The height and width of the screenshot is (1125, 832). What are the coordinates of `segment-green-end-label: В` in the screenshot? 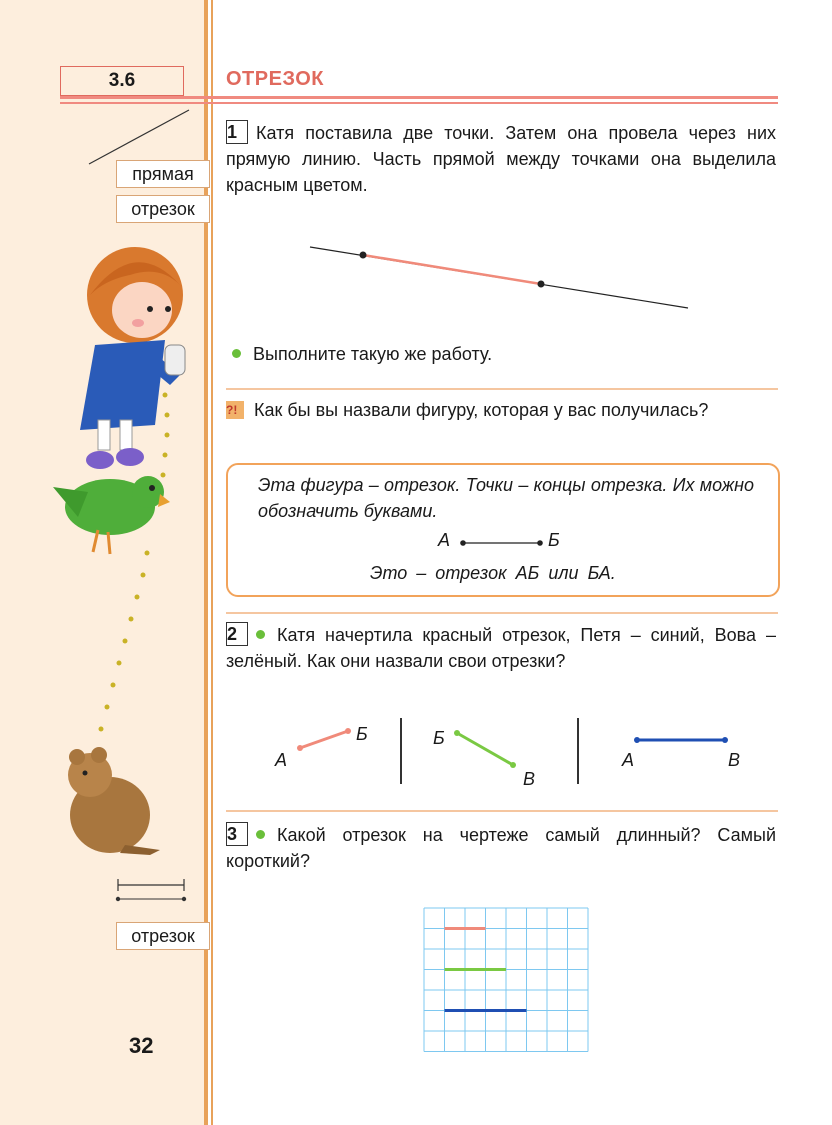 It's located at (529, 779).